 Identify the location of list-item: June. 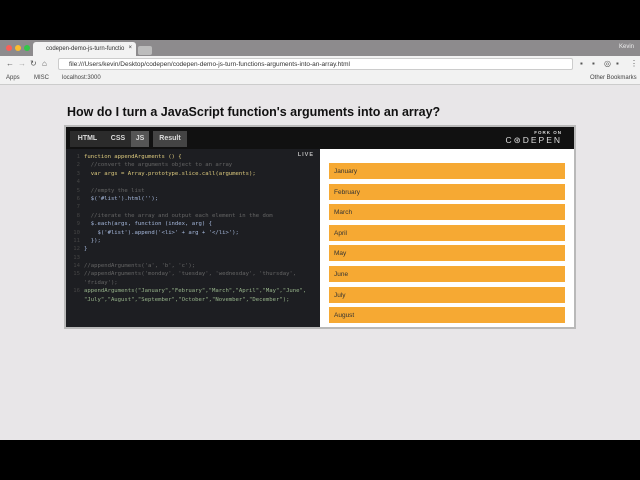
(447, 274).